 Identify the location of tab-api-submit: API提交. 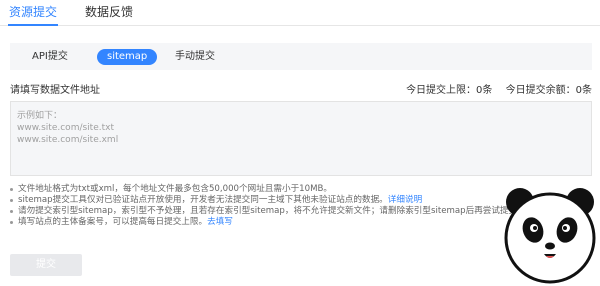
(50, 57).